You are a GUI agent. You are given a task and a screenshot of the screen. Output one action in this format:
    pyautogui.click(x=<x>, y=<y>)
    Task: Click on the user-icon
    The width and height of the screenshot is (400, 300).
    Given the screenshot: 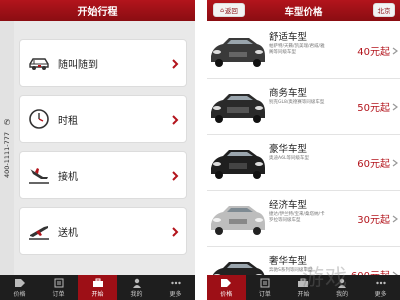 What is the action you would take?
    pyautogui.click(x=136, y=283)
    